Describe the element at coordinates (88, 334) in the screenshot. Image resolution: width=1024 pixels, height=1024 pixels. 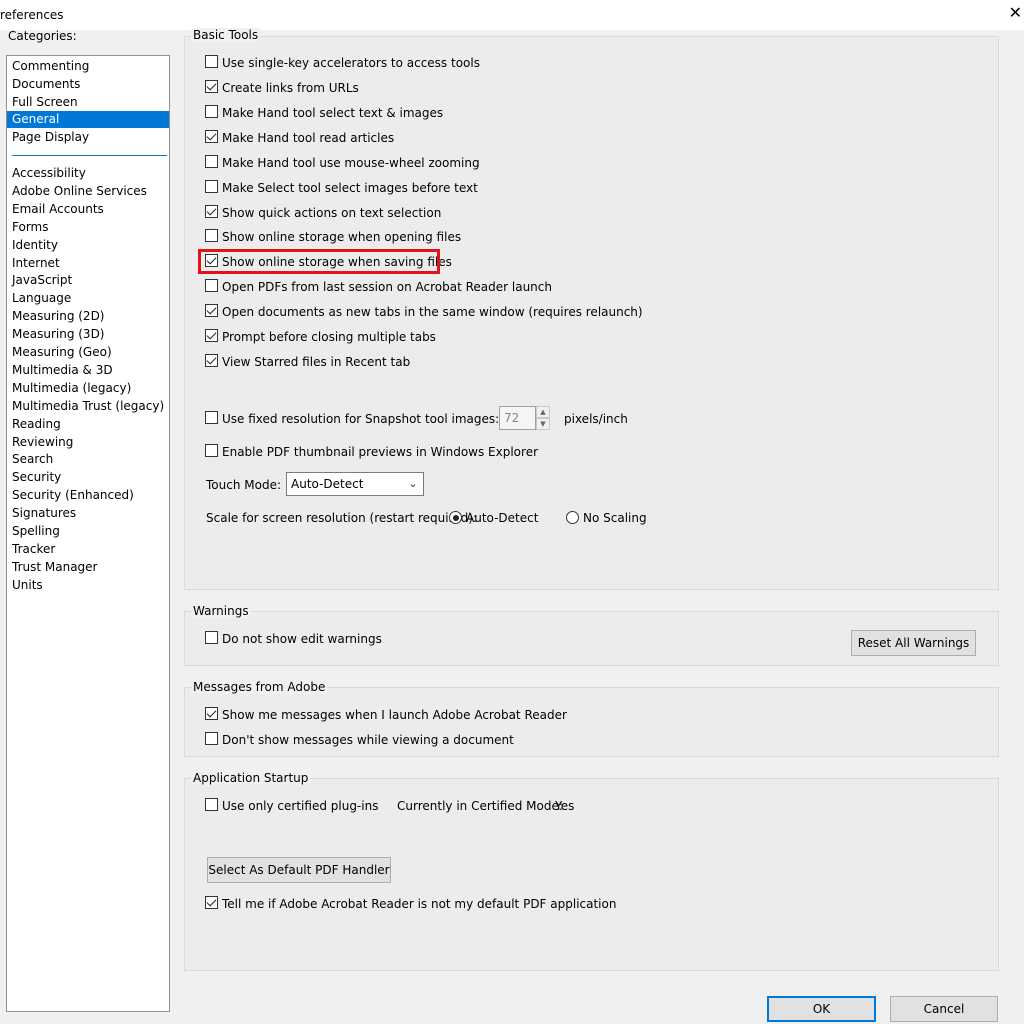
I see `category-item: Measuring (3D)` at that location.